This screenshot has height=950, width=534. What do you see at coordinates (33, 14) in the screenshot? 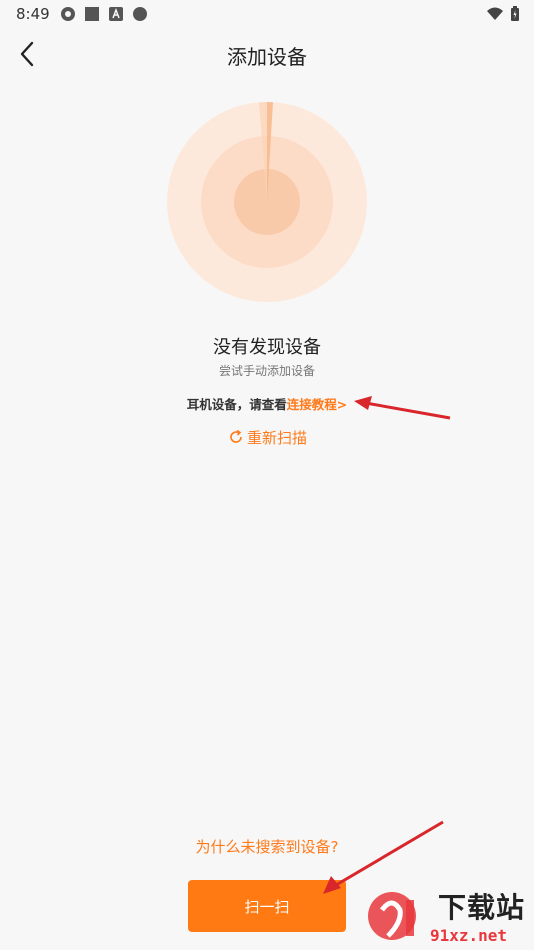
I see `status-time: 8:49` at bounding box center [33, 14].